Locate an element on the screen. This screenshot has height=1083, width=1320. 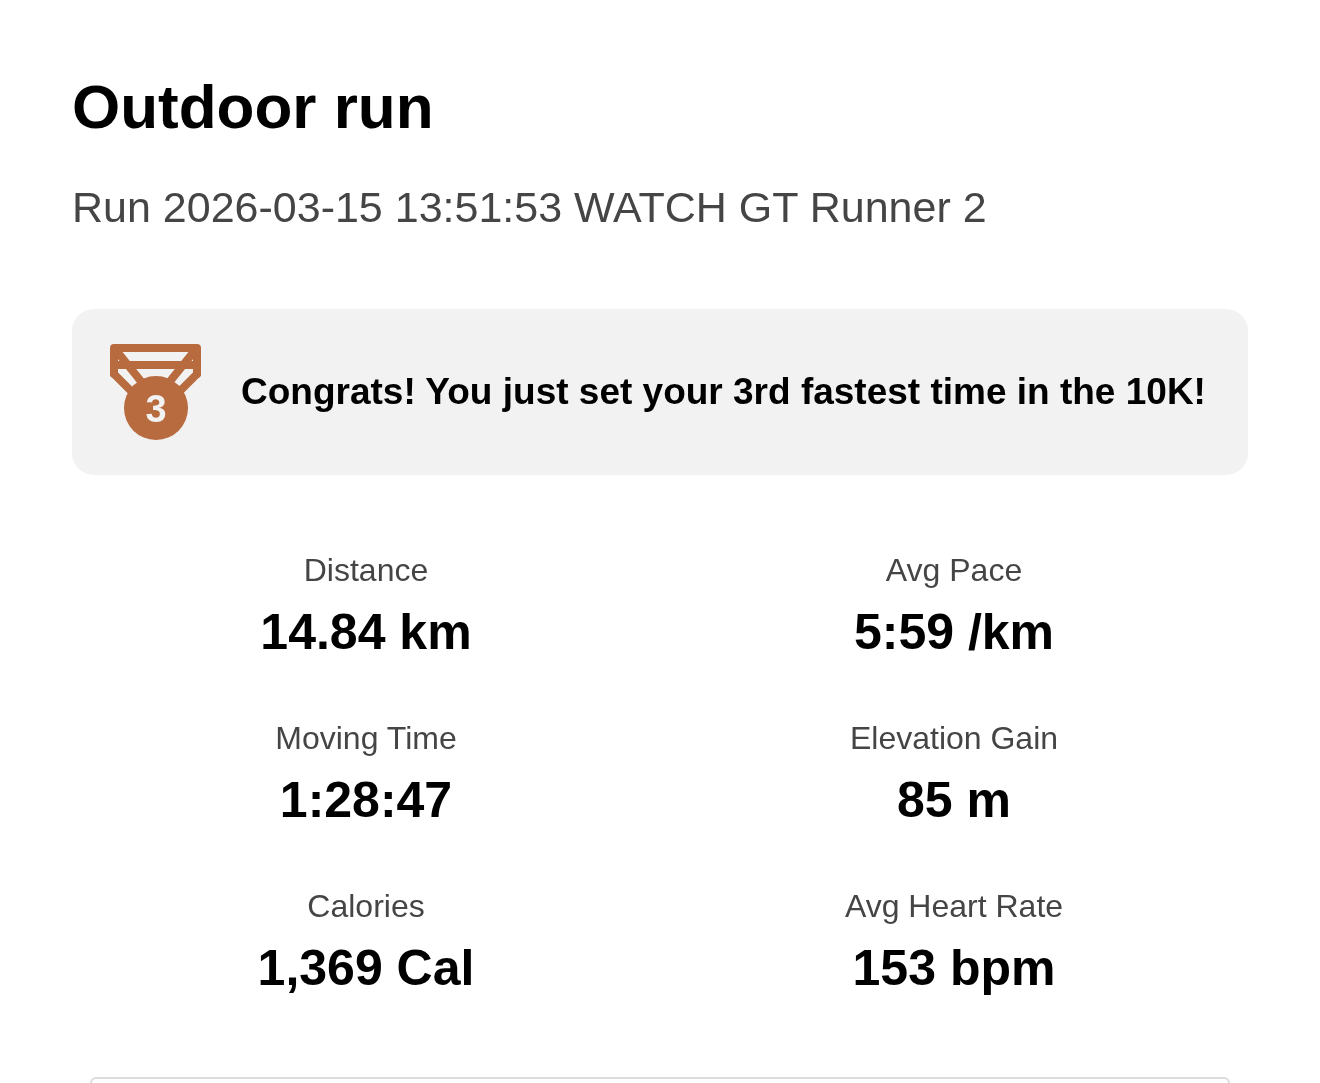
achievement-message: Congrats! You just set your 3rd fastest time in the 10K! is located at coordinates (723, 392).